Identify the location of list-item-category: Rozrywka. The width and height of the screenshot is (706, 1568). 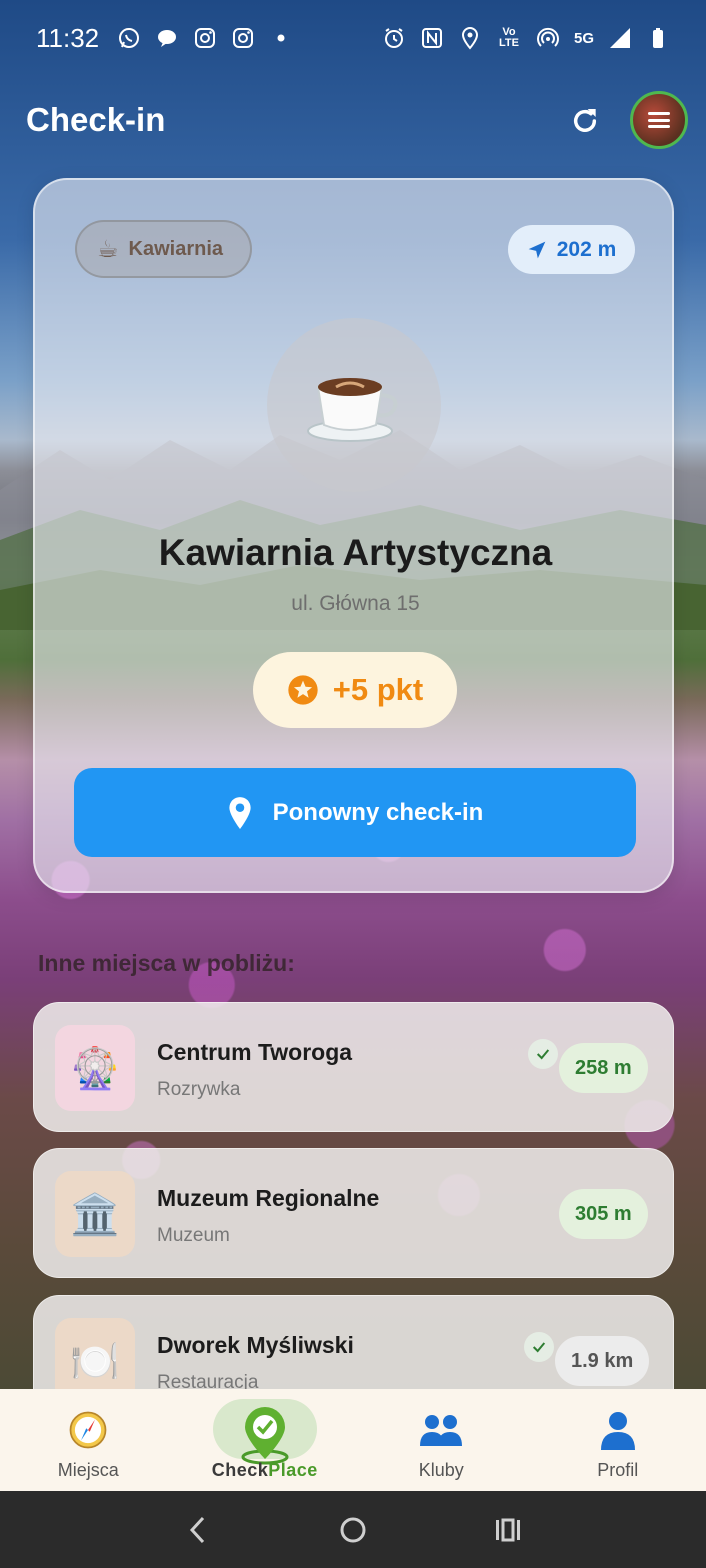
(199, 1089).